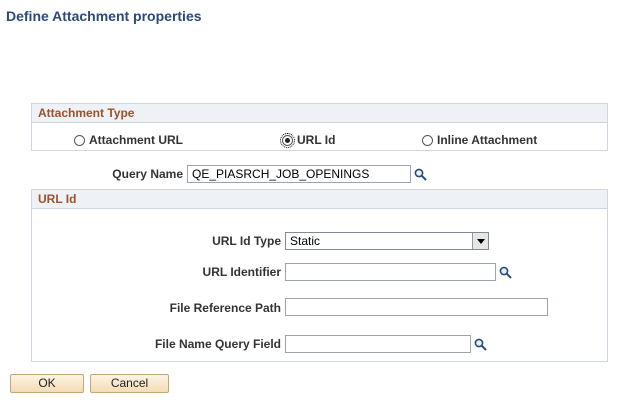 This screenshot has height=403, width=618. Describe the element at coordinates (416, 307) in the screenshot. I see `file-reference-path-input` at that location.